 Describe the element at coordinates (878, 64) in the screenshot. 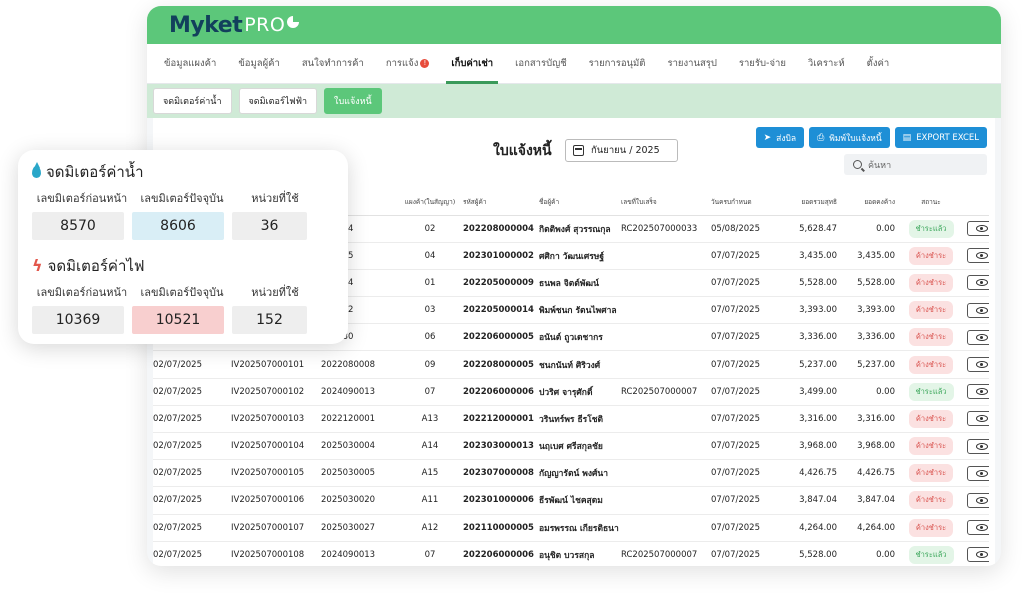

I see `menu-item: ตั้งค่า` at that location.